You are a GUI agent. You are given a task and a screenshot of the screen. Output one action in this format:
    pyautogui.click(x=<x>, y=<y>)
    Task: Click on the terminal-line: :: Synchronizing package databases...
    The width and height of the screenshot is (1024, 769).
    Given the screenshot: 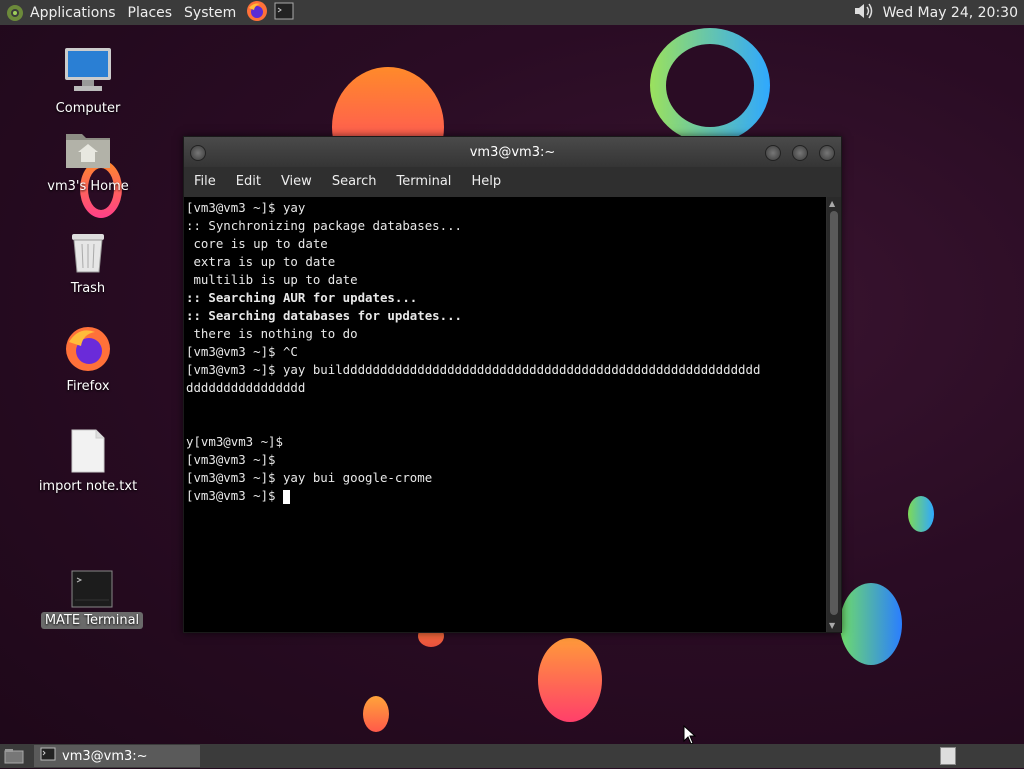 What is the action you would take?
    pyautogui.click(x=324, y=225)
    